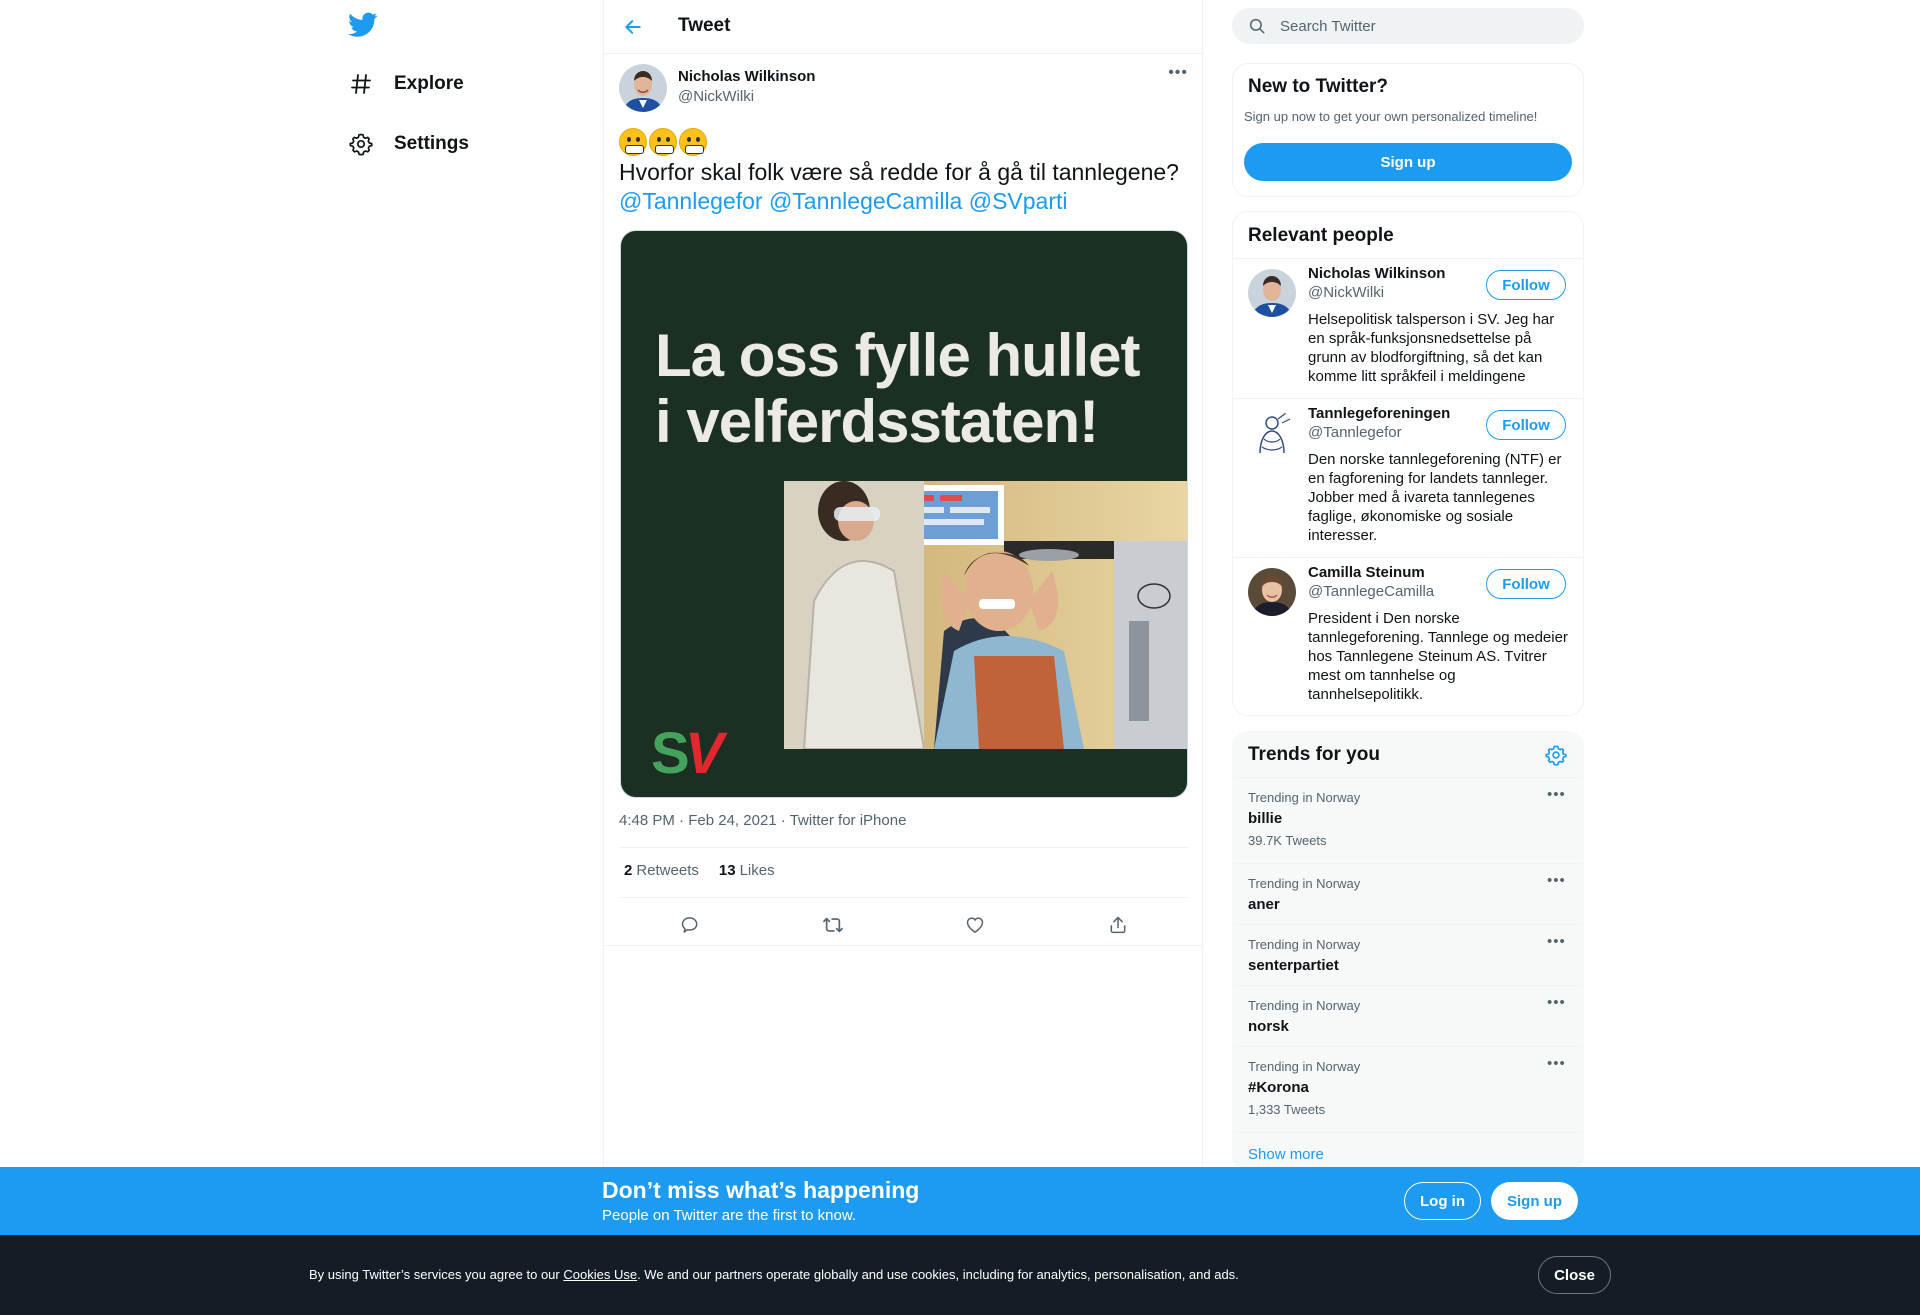  I want to click on nav-item-explore: Explore, so click(406, 84).